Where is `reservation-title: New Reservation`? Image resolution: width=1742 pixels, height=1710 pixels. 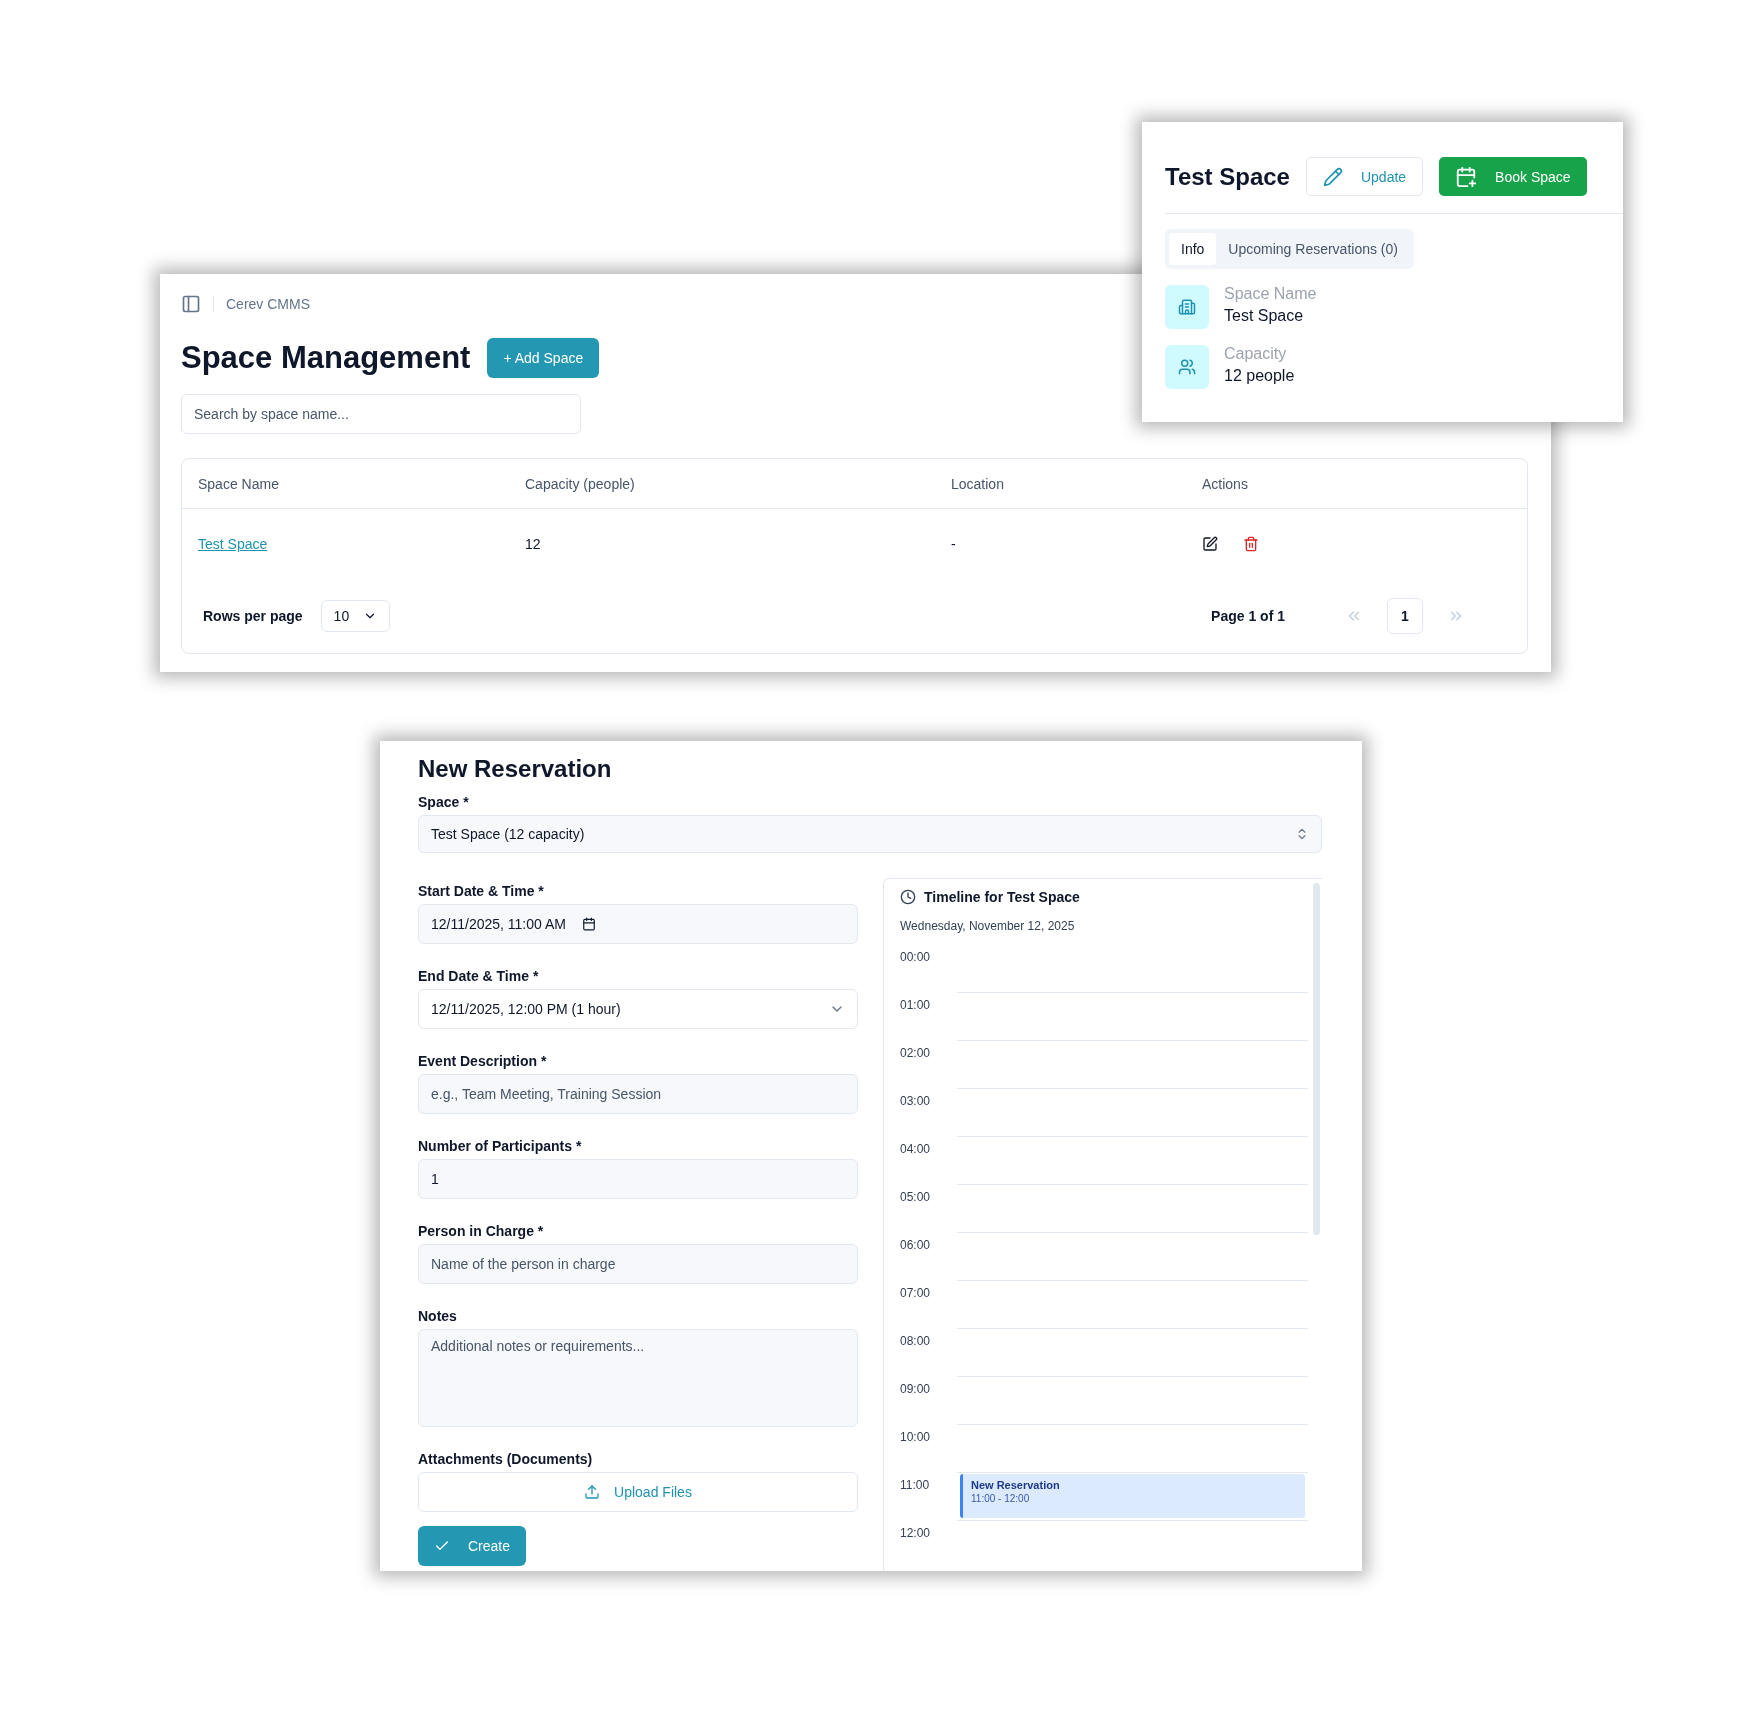
reservation-title: New Reservation is located at coordinates (1016, 1485).